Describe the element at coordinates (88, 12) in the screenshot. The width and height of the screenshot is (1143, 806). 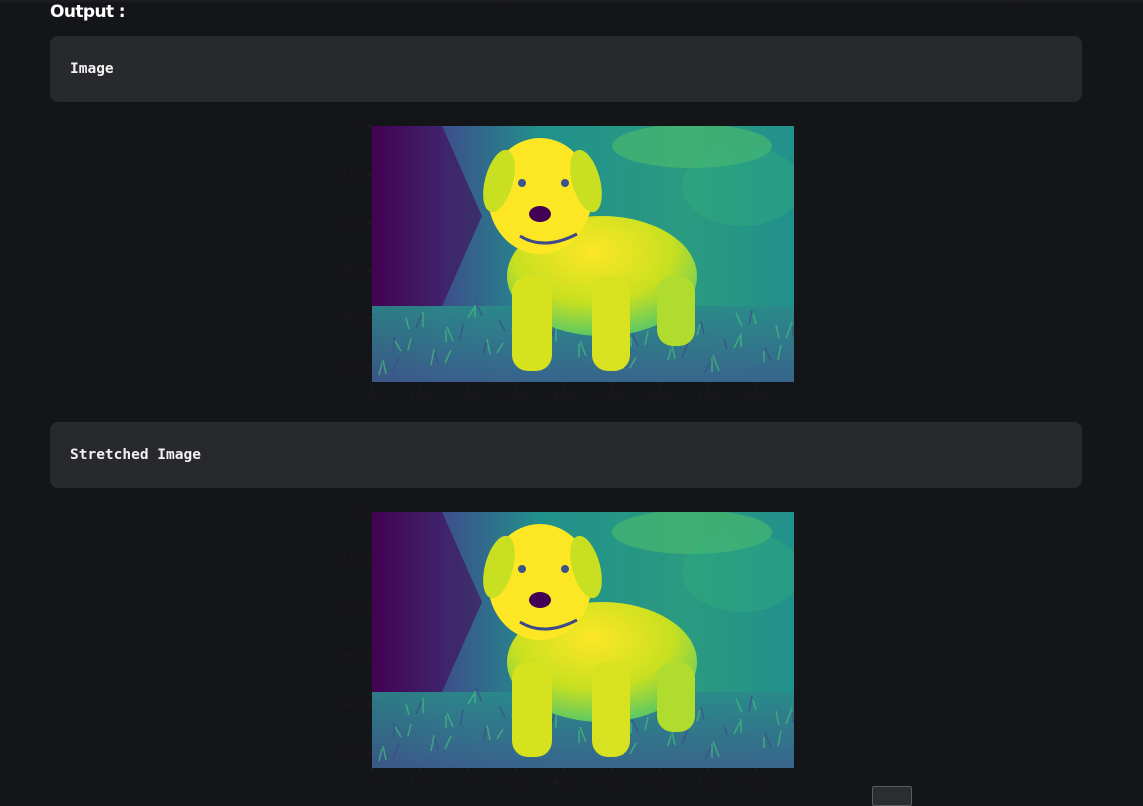
I see `output-heading: Output :` at that location.